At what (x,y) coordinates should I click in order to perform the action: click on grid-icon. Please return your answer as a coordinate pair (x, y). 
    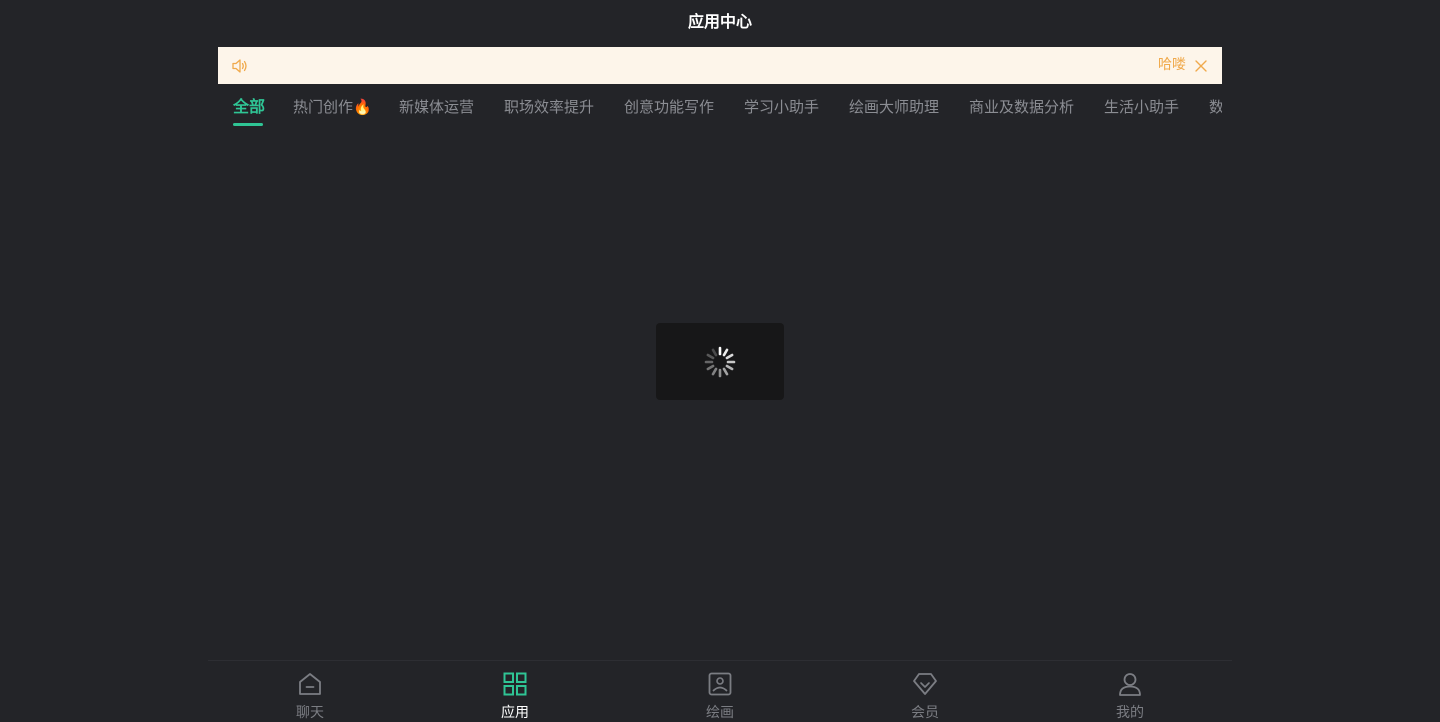
    Looking at the image, I should click on (515, 684).